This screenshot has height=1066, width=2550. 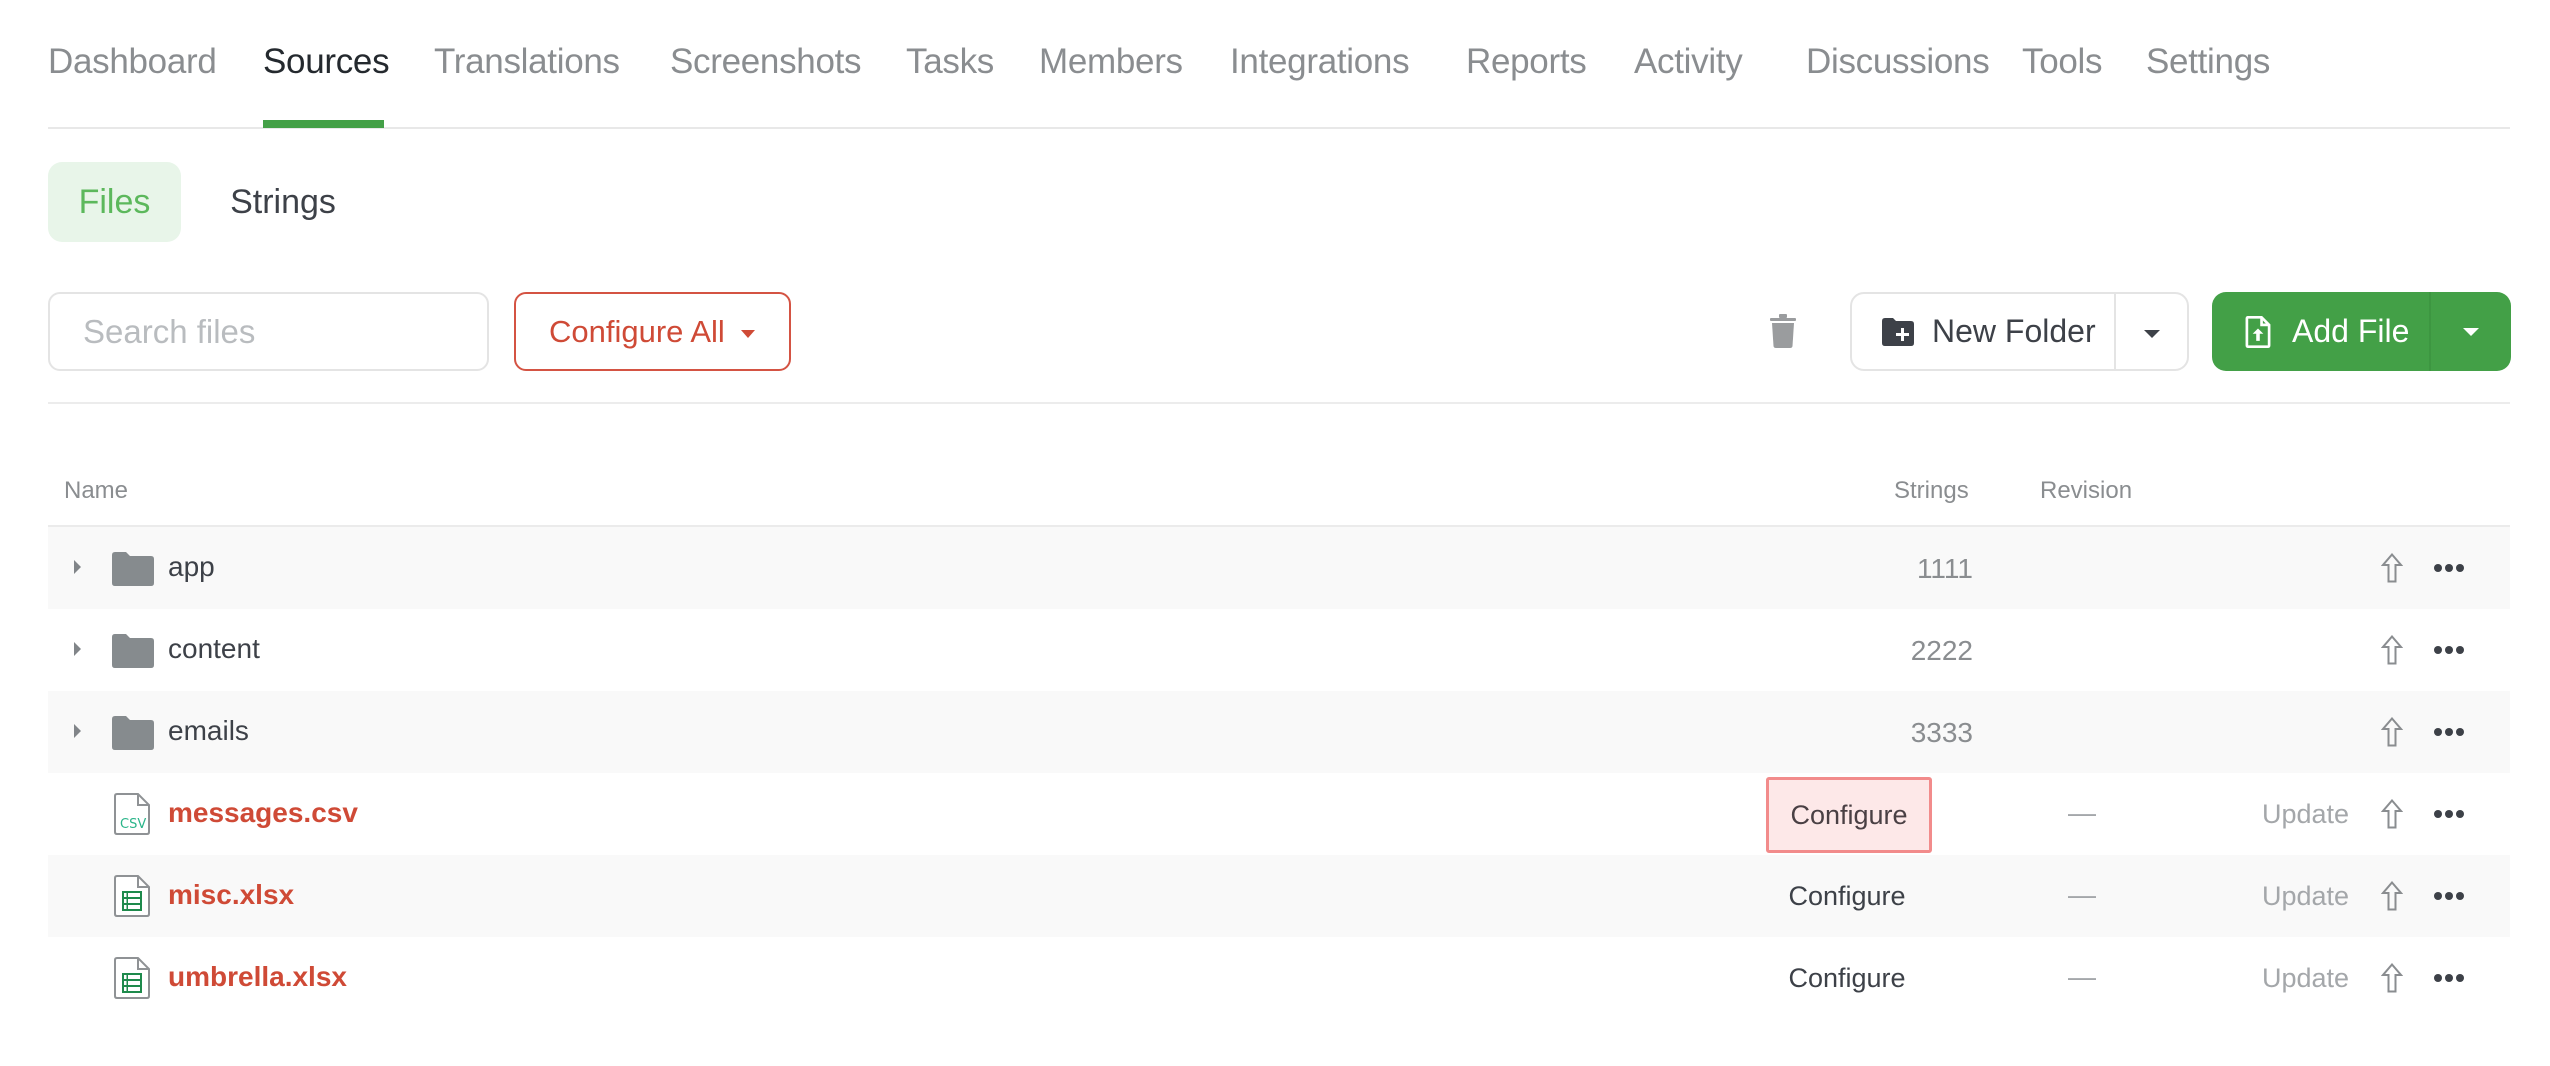 I want to click on toolbar-divider, so click(x=1279, y=403).